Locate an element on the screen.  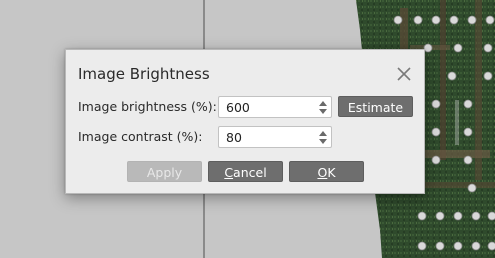
contrast-spin-arrows is located at coordinates (323, 137).